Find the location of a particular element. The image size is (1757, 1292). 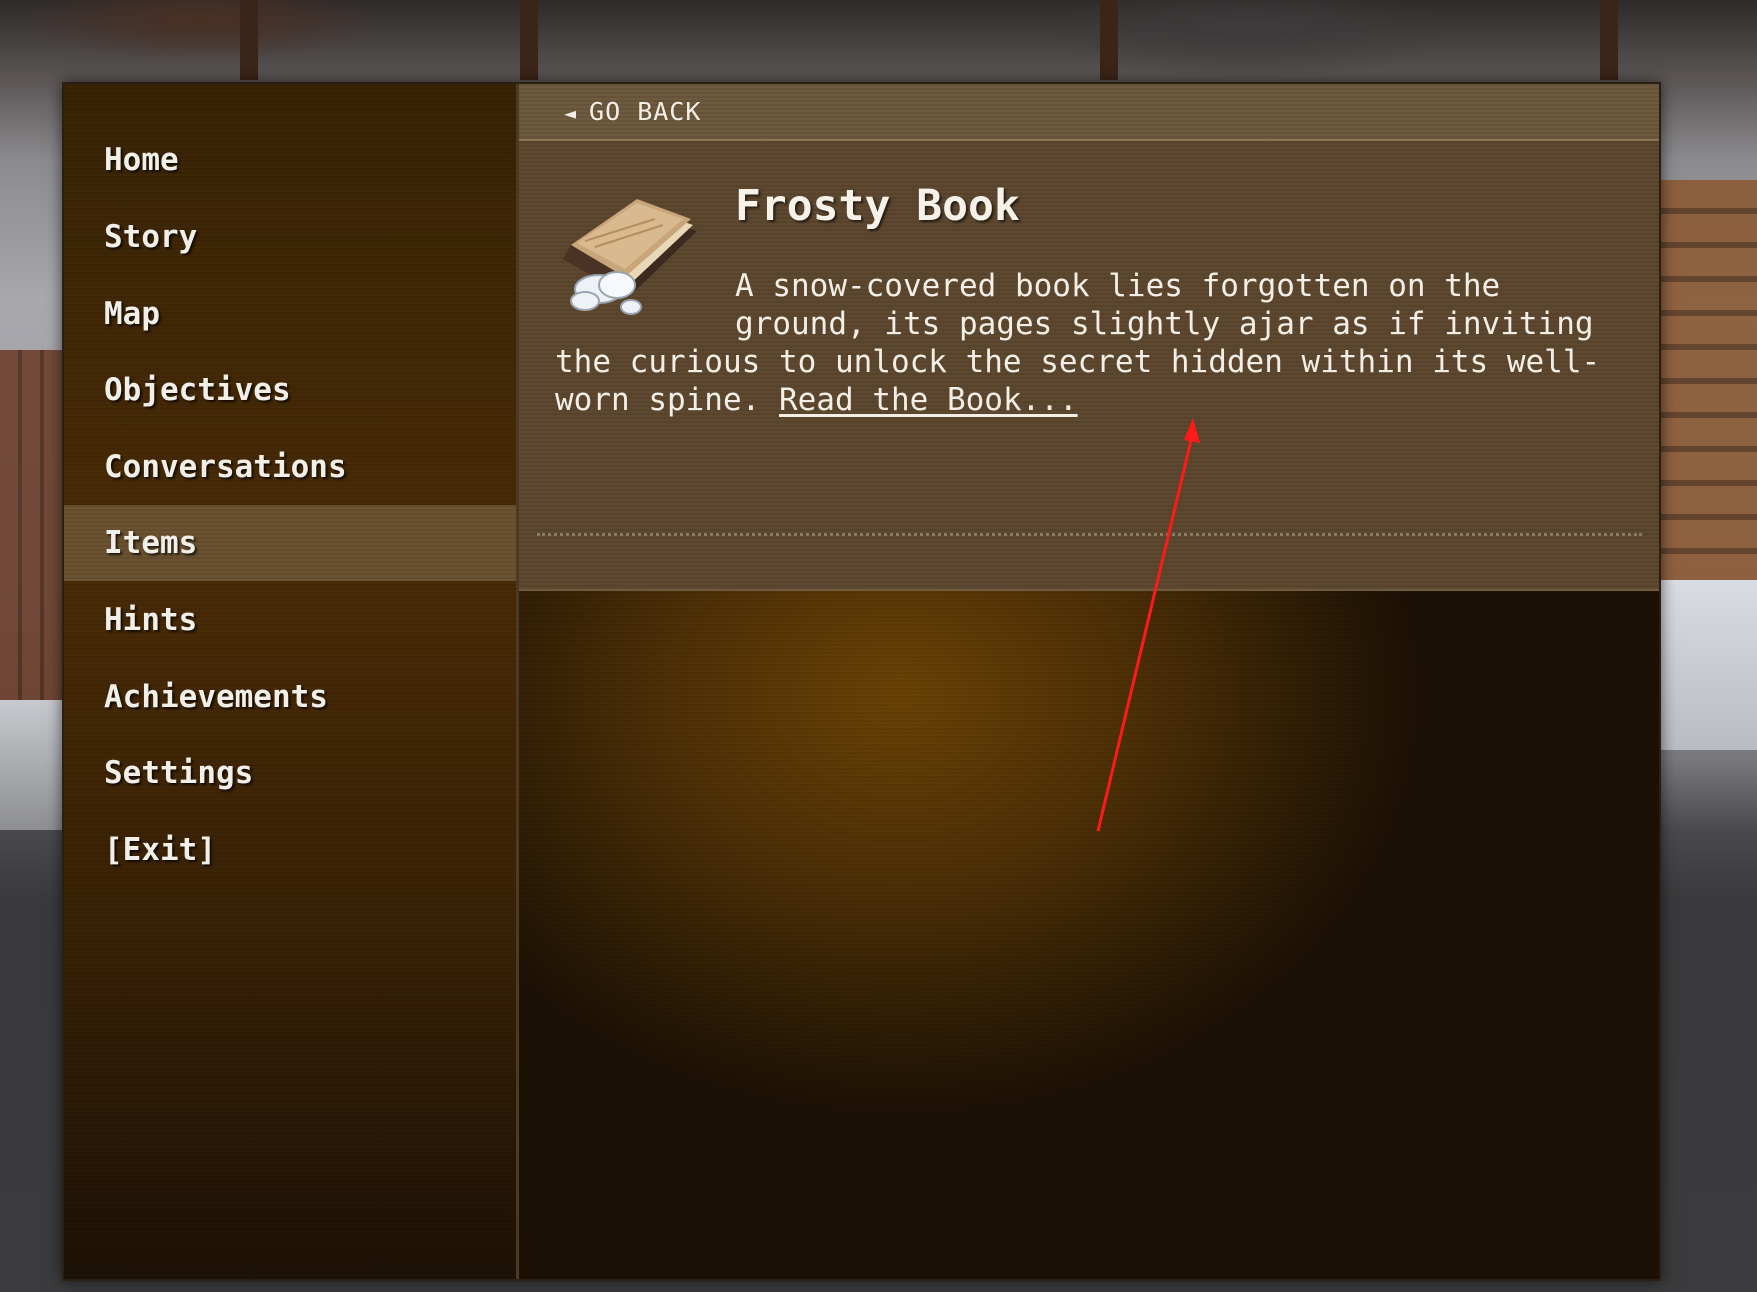

sidebar-item-hints: Hints is located at coordinates (290, 620).